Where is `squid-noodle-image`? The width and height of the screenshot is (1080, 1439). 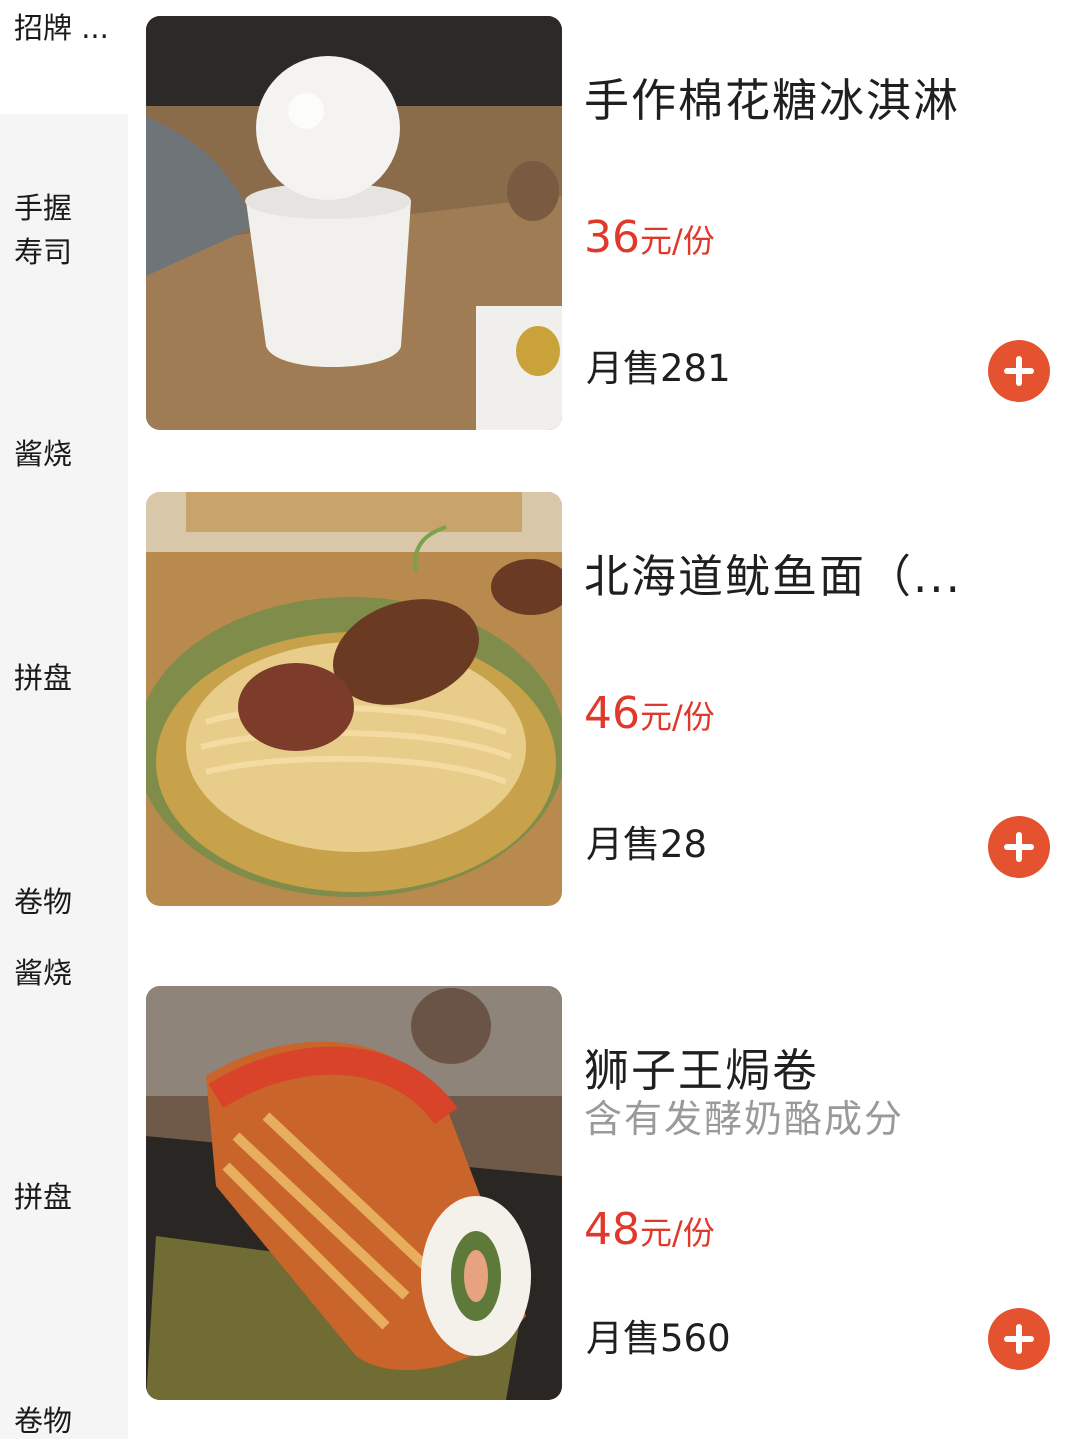 squid-noodle-image is located at coordinates (354, 699).